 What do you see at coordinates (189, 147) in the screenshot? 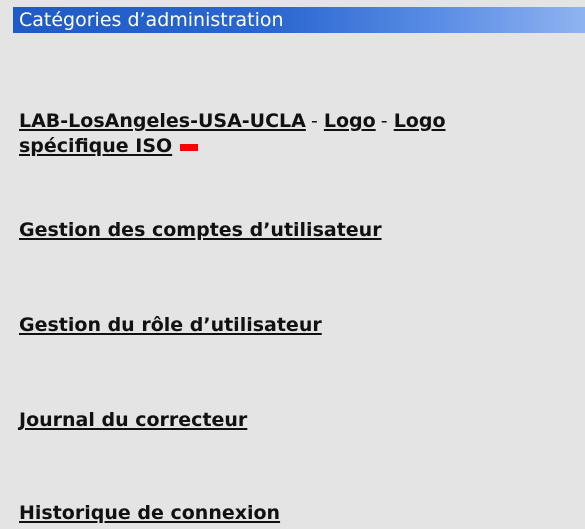
I see `status-flag-icon` at bounding box center [189, 147].